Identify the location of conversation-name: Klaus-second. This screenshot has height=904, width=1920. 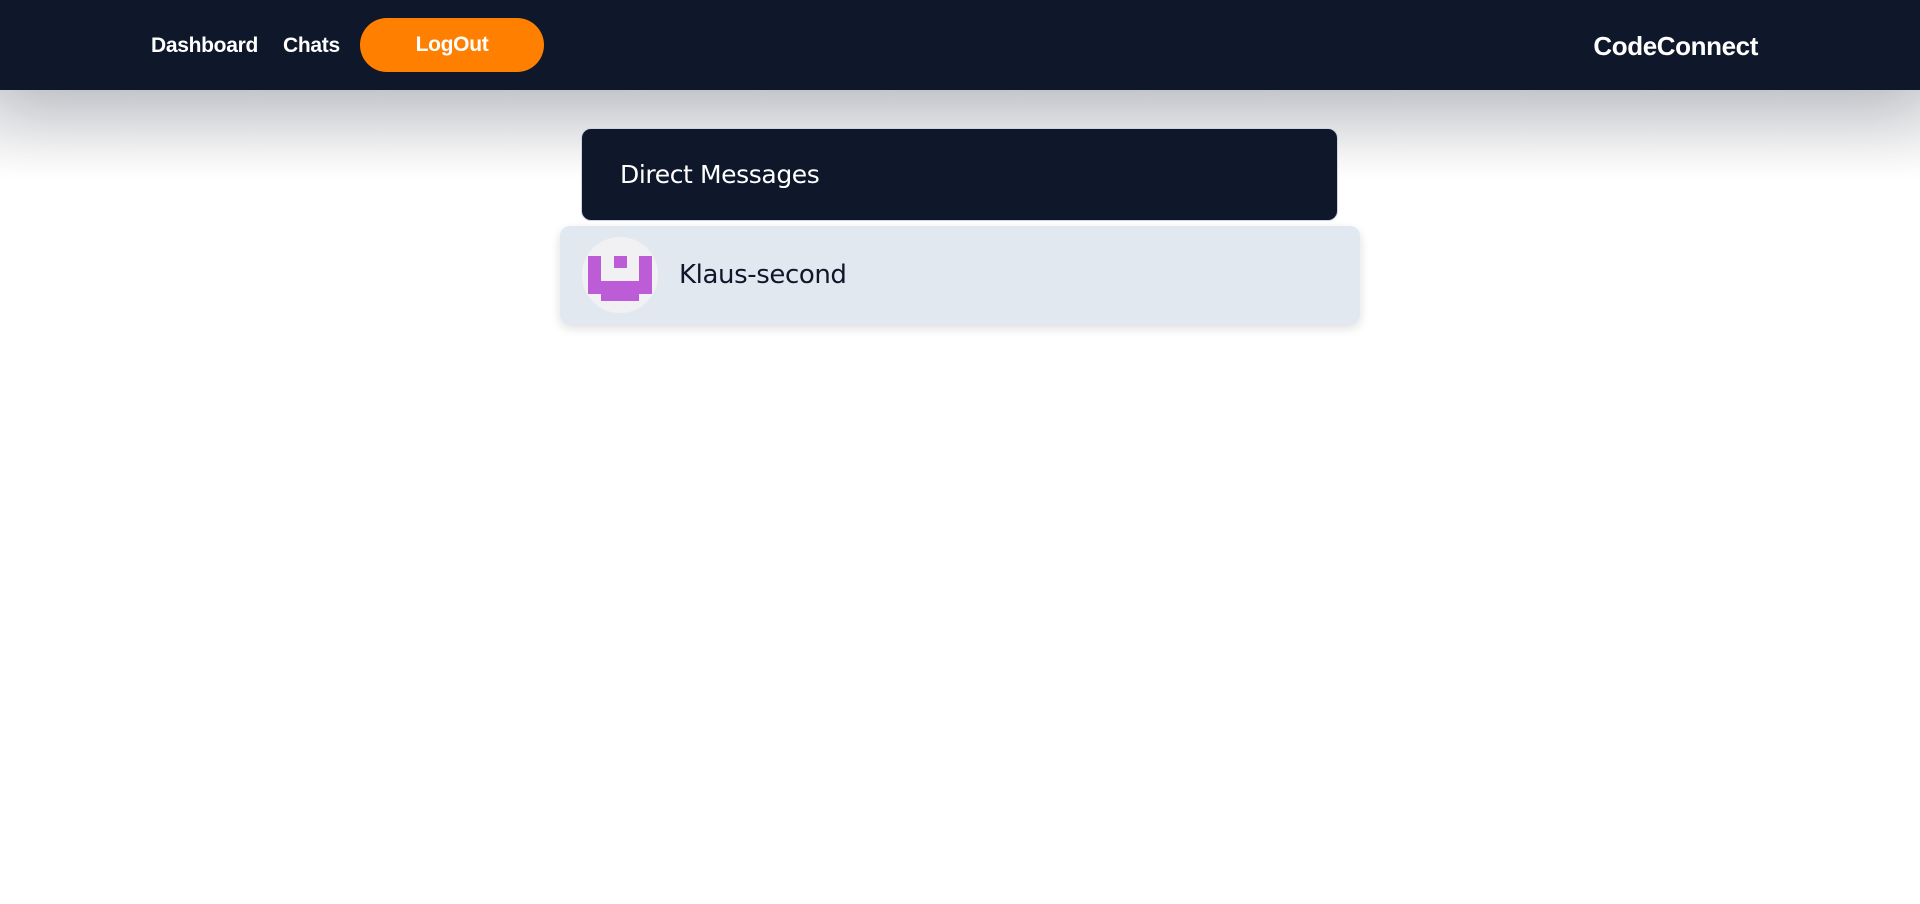
(763, 275).